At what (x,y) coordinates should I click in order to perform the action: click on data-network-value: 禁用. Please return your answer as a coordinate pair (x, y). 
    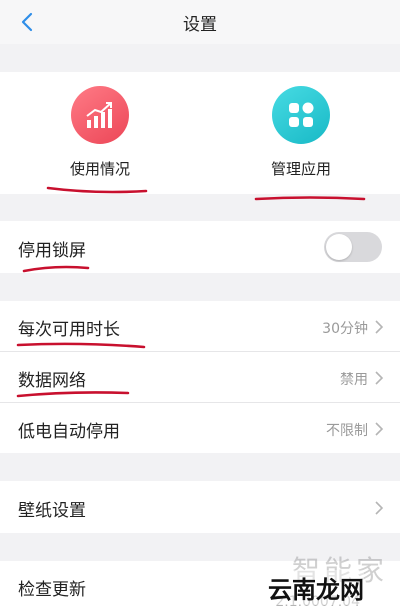
    Looking at the image, I should click on (354, 380).